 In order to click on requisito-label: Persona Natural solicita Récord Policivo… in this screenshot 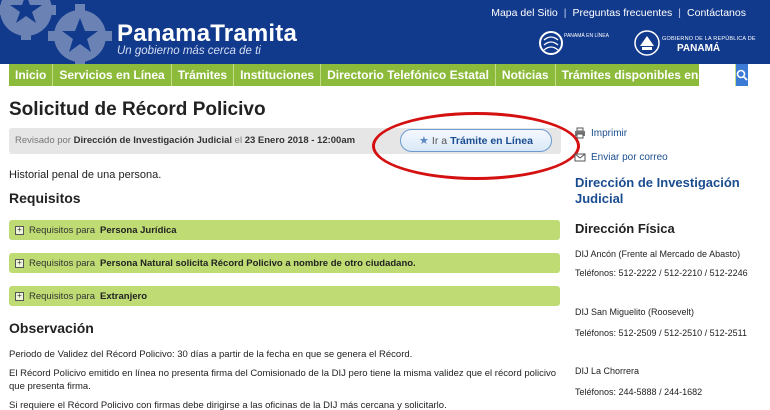, I will do `click(258, 263)`.